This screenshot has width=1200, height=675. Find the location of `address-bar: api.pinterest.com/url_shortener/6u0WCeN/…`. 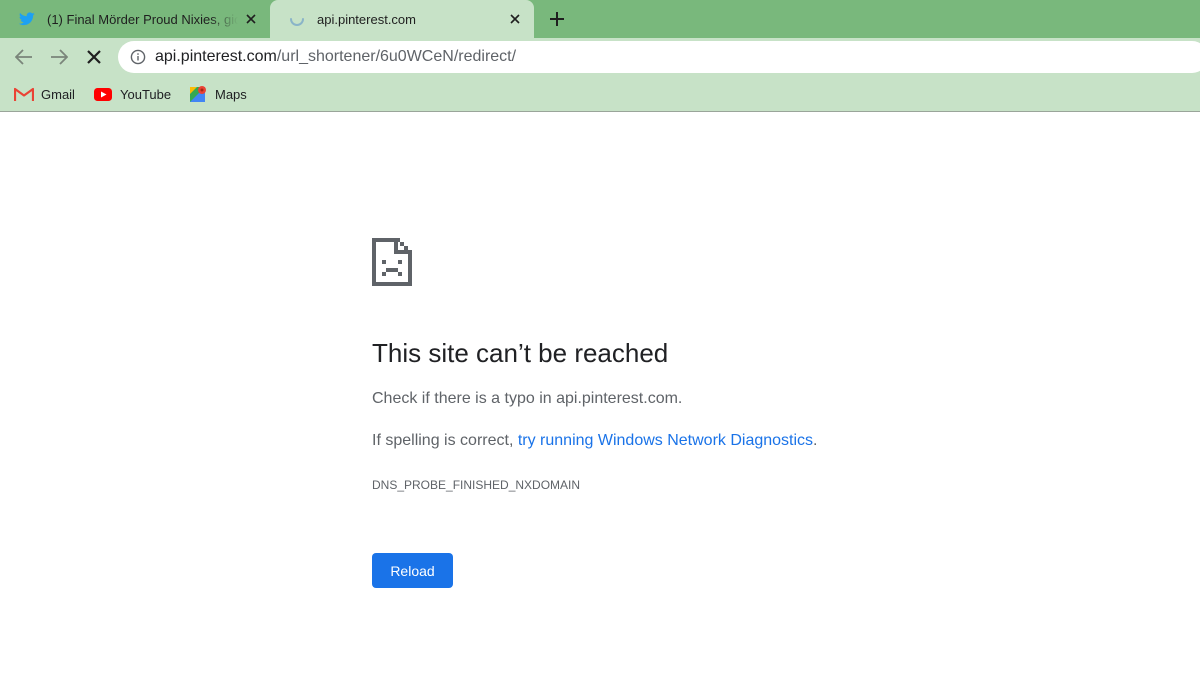

address-bar: api.pinterest.com/url_shortener/6u0WCeN/… is located at coordinates (659, 57).